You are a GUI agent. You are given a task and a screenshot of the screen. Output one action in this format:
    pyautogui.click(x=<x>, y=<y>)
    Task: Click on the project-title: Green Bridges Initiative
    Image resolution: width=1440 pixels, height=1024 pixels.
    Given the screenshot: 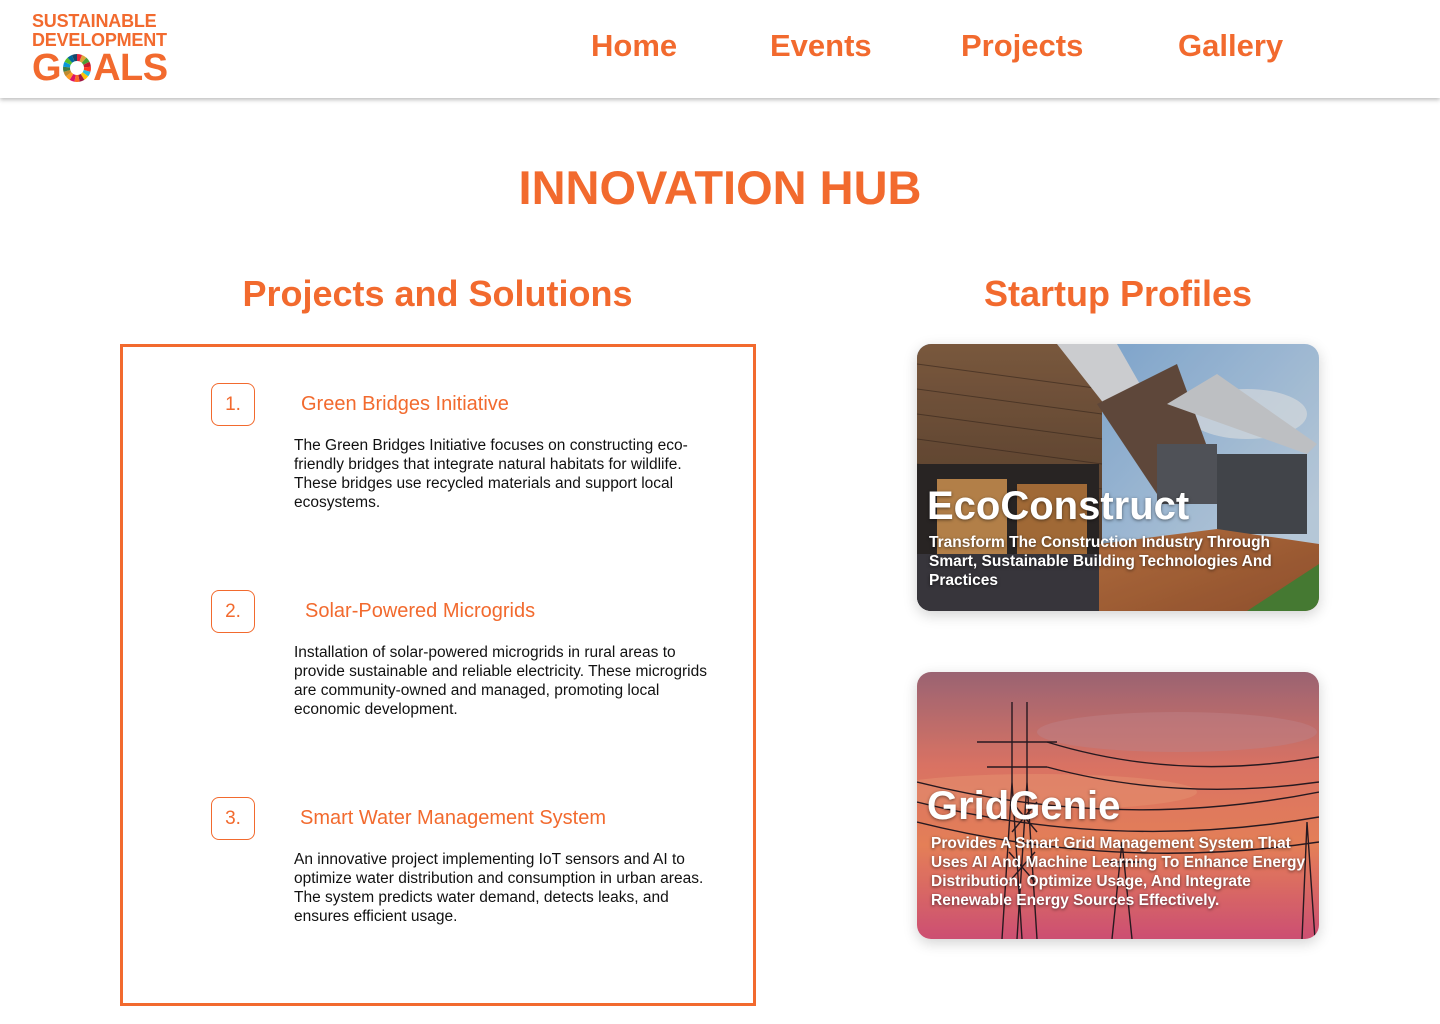 What is the action you would take?
    pyautogui.click(x=405, y=404)
    